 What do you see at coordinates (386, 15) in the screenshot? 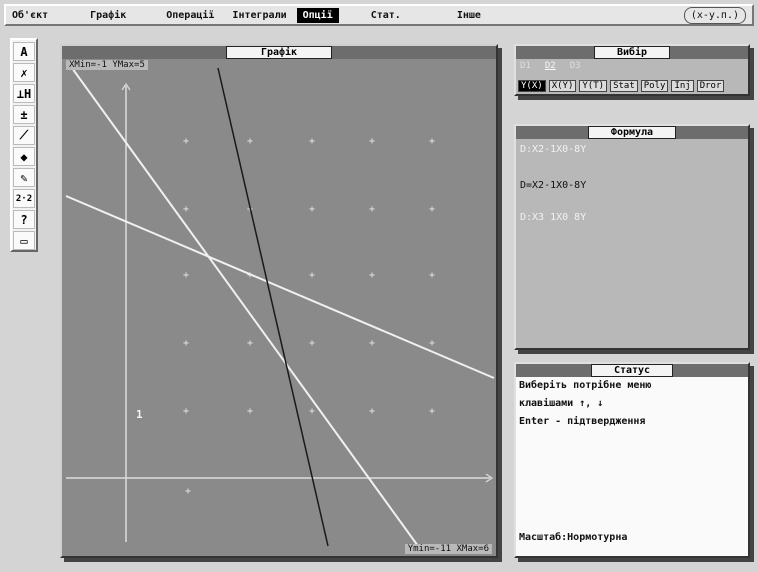
I see `menu-stat: Стат.` at bounding box center [386, 15].